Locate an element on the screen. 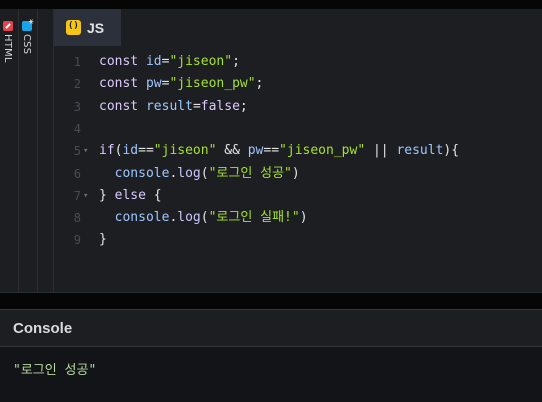 The width and height of the screenshot is (542, 402). js-icon is located at coordinates (73, 27).